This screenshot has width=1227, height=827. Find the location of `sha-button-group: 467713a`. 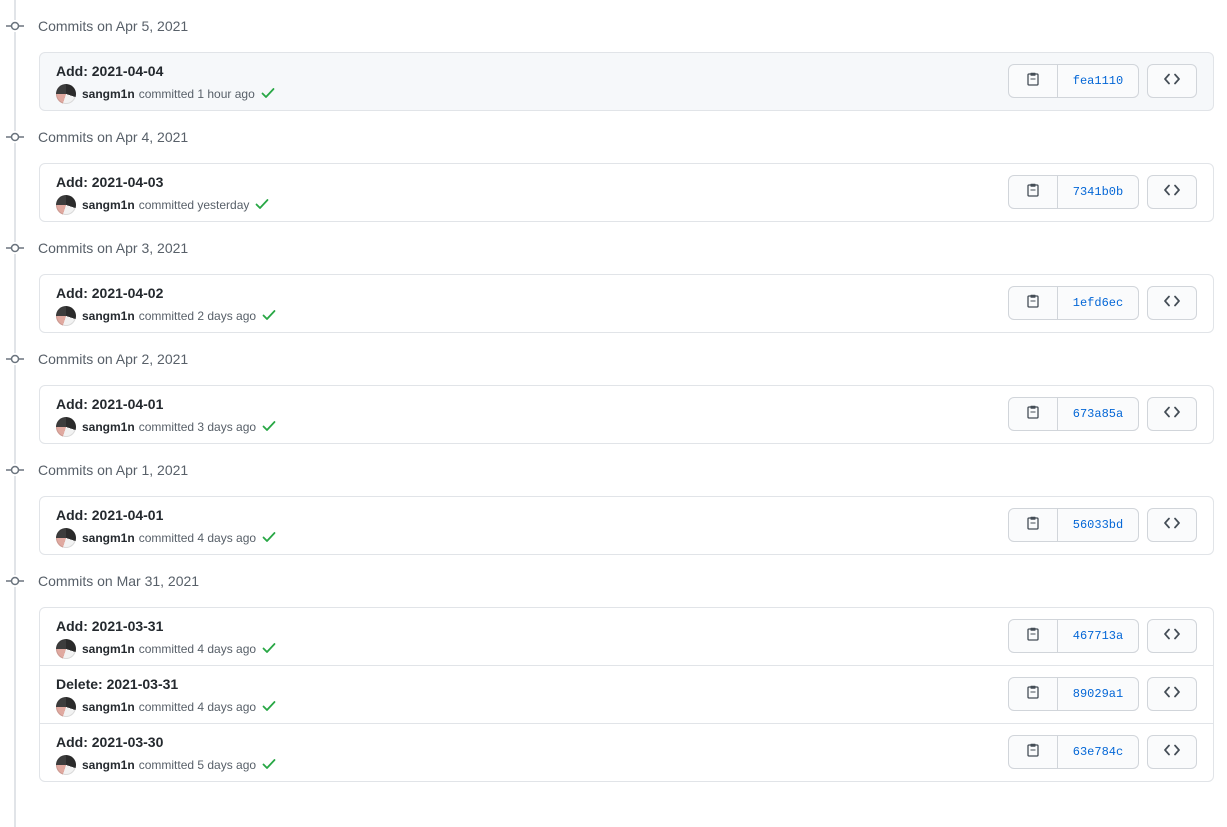

sha-button-group: 467713a is located at coordinates (1073, 636).